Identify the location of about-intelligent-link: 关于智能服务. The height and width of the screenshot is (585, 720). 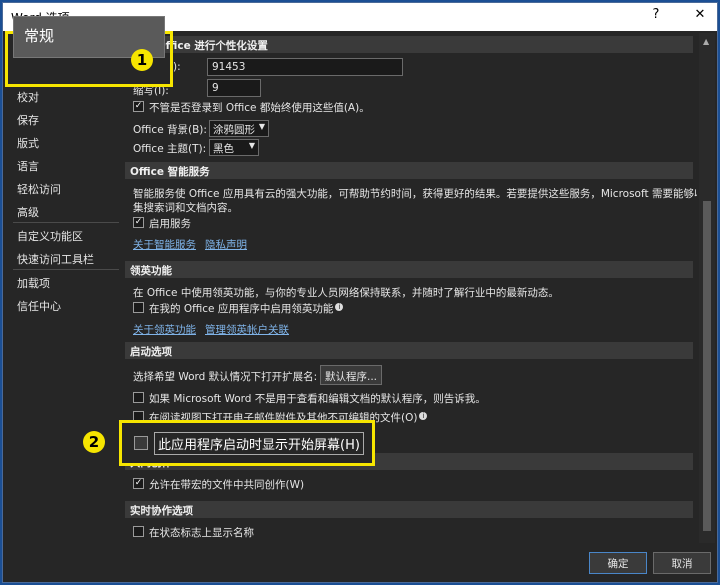
(164, 244).